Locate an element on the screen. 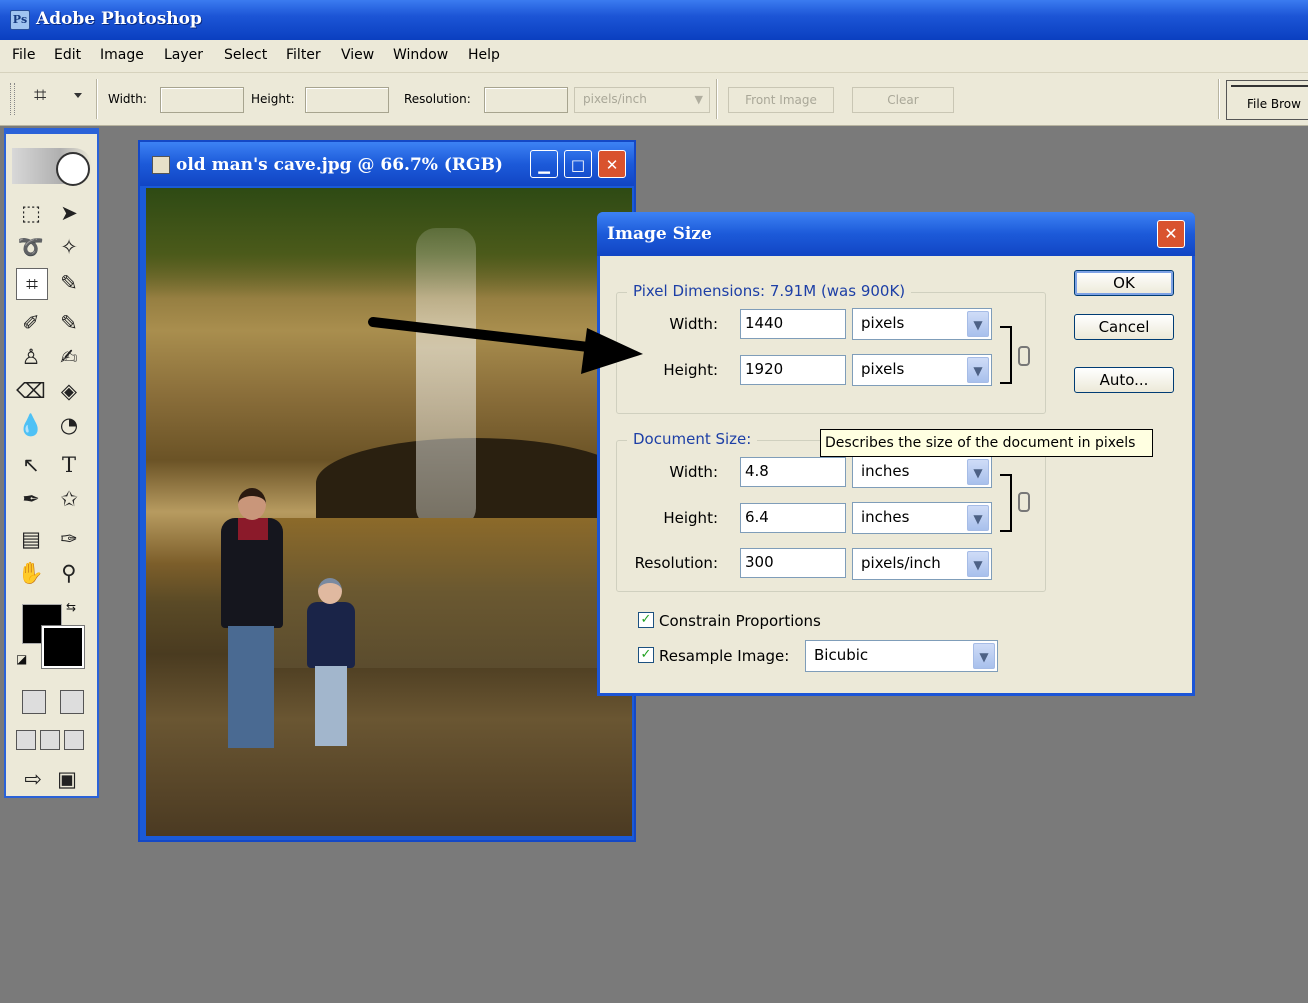  photo-adult-legs is located at coordinates (251, 687).